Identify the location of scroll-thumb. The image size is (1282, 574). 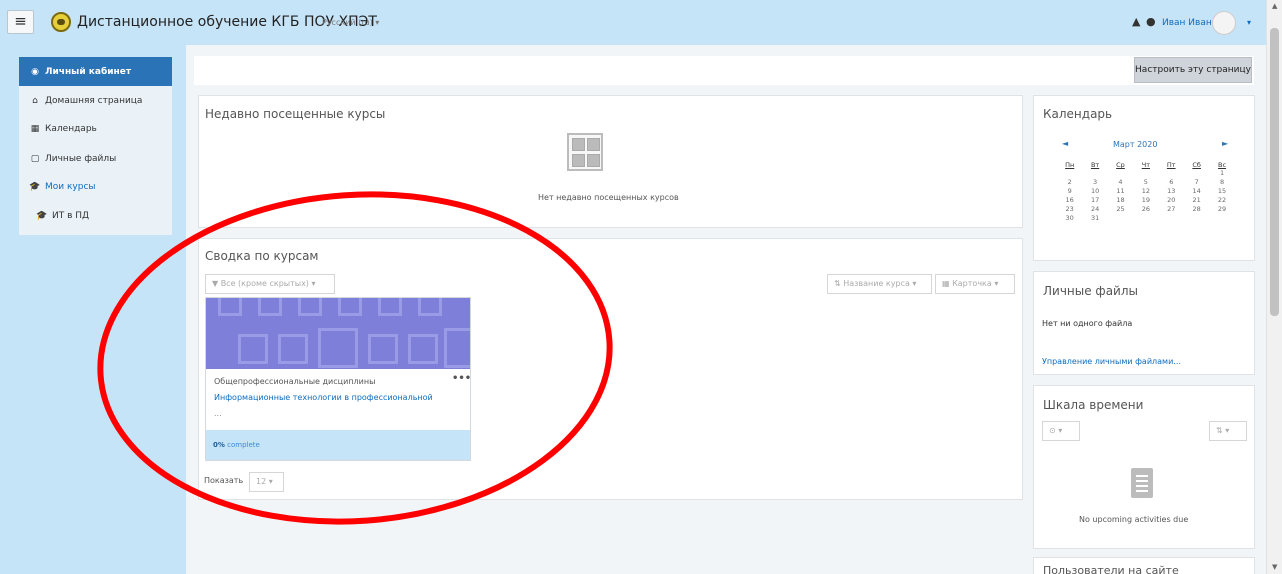
(1274, 172).